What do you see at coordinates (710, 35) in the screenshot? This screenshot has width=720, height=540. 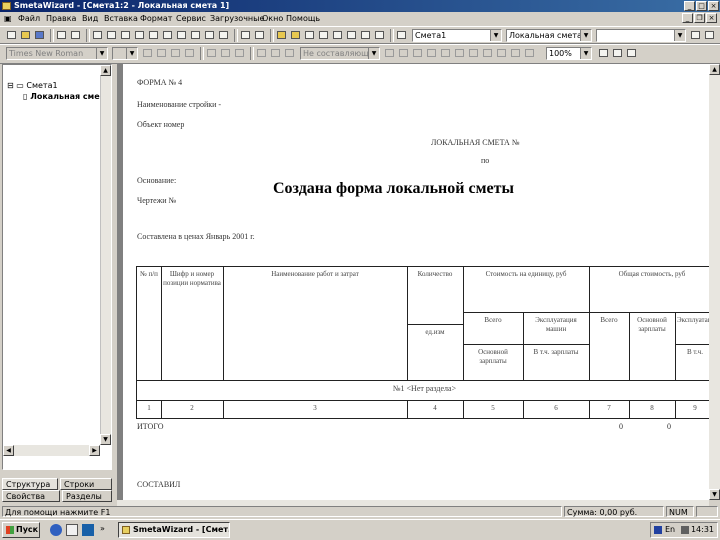 I see `grid-toggle-icon` at bounding box center [710, 35].